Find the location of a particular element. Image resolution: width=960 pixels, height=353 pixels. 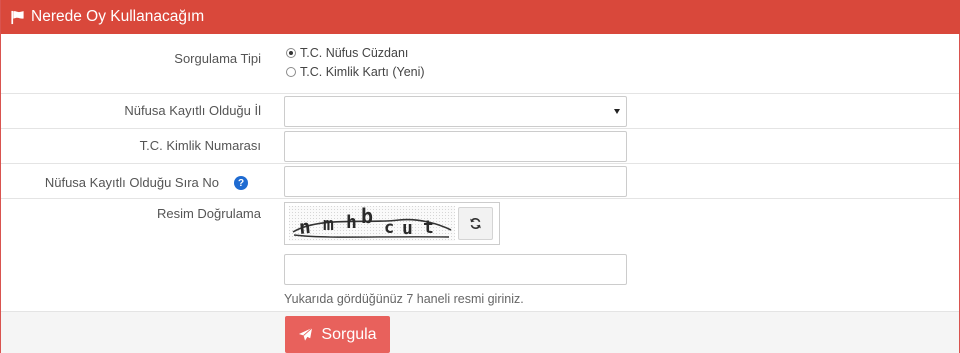

province-label: Nüfusa Kayıtlı Olduğu İl is located at coordinates (192, 110).